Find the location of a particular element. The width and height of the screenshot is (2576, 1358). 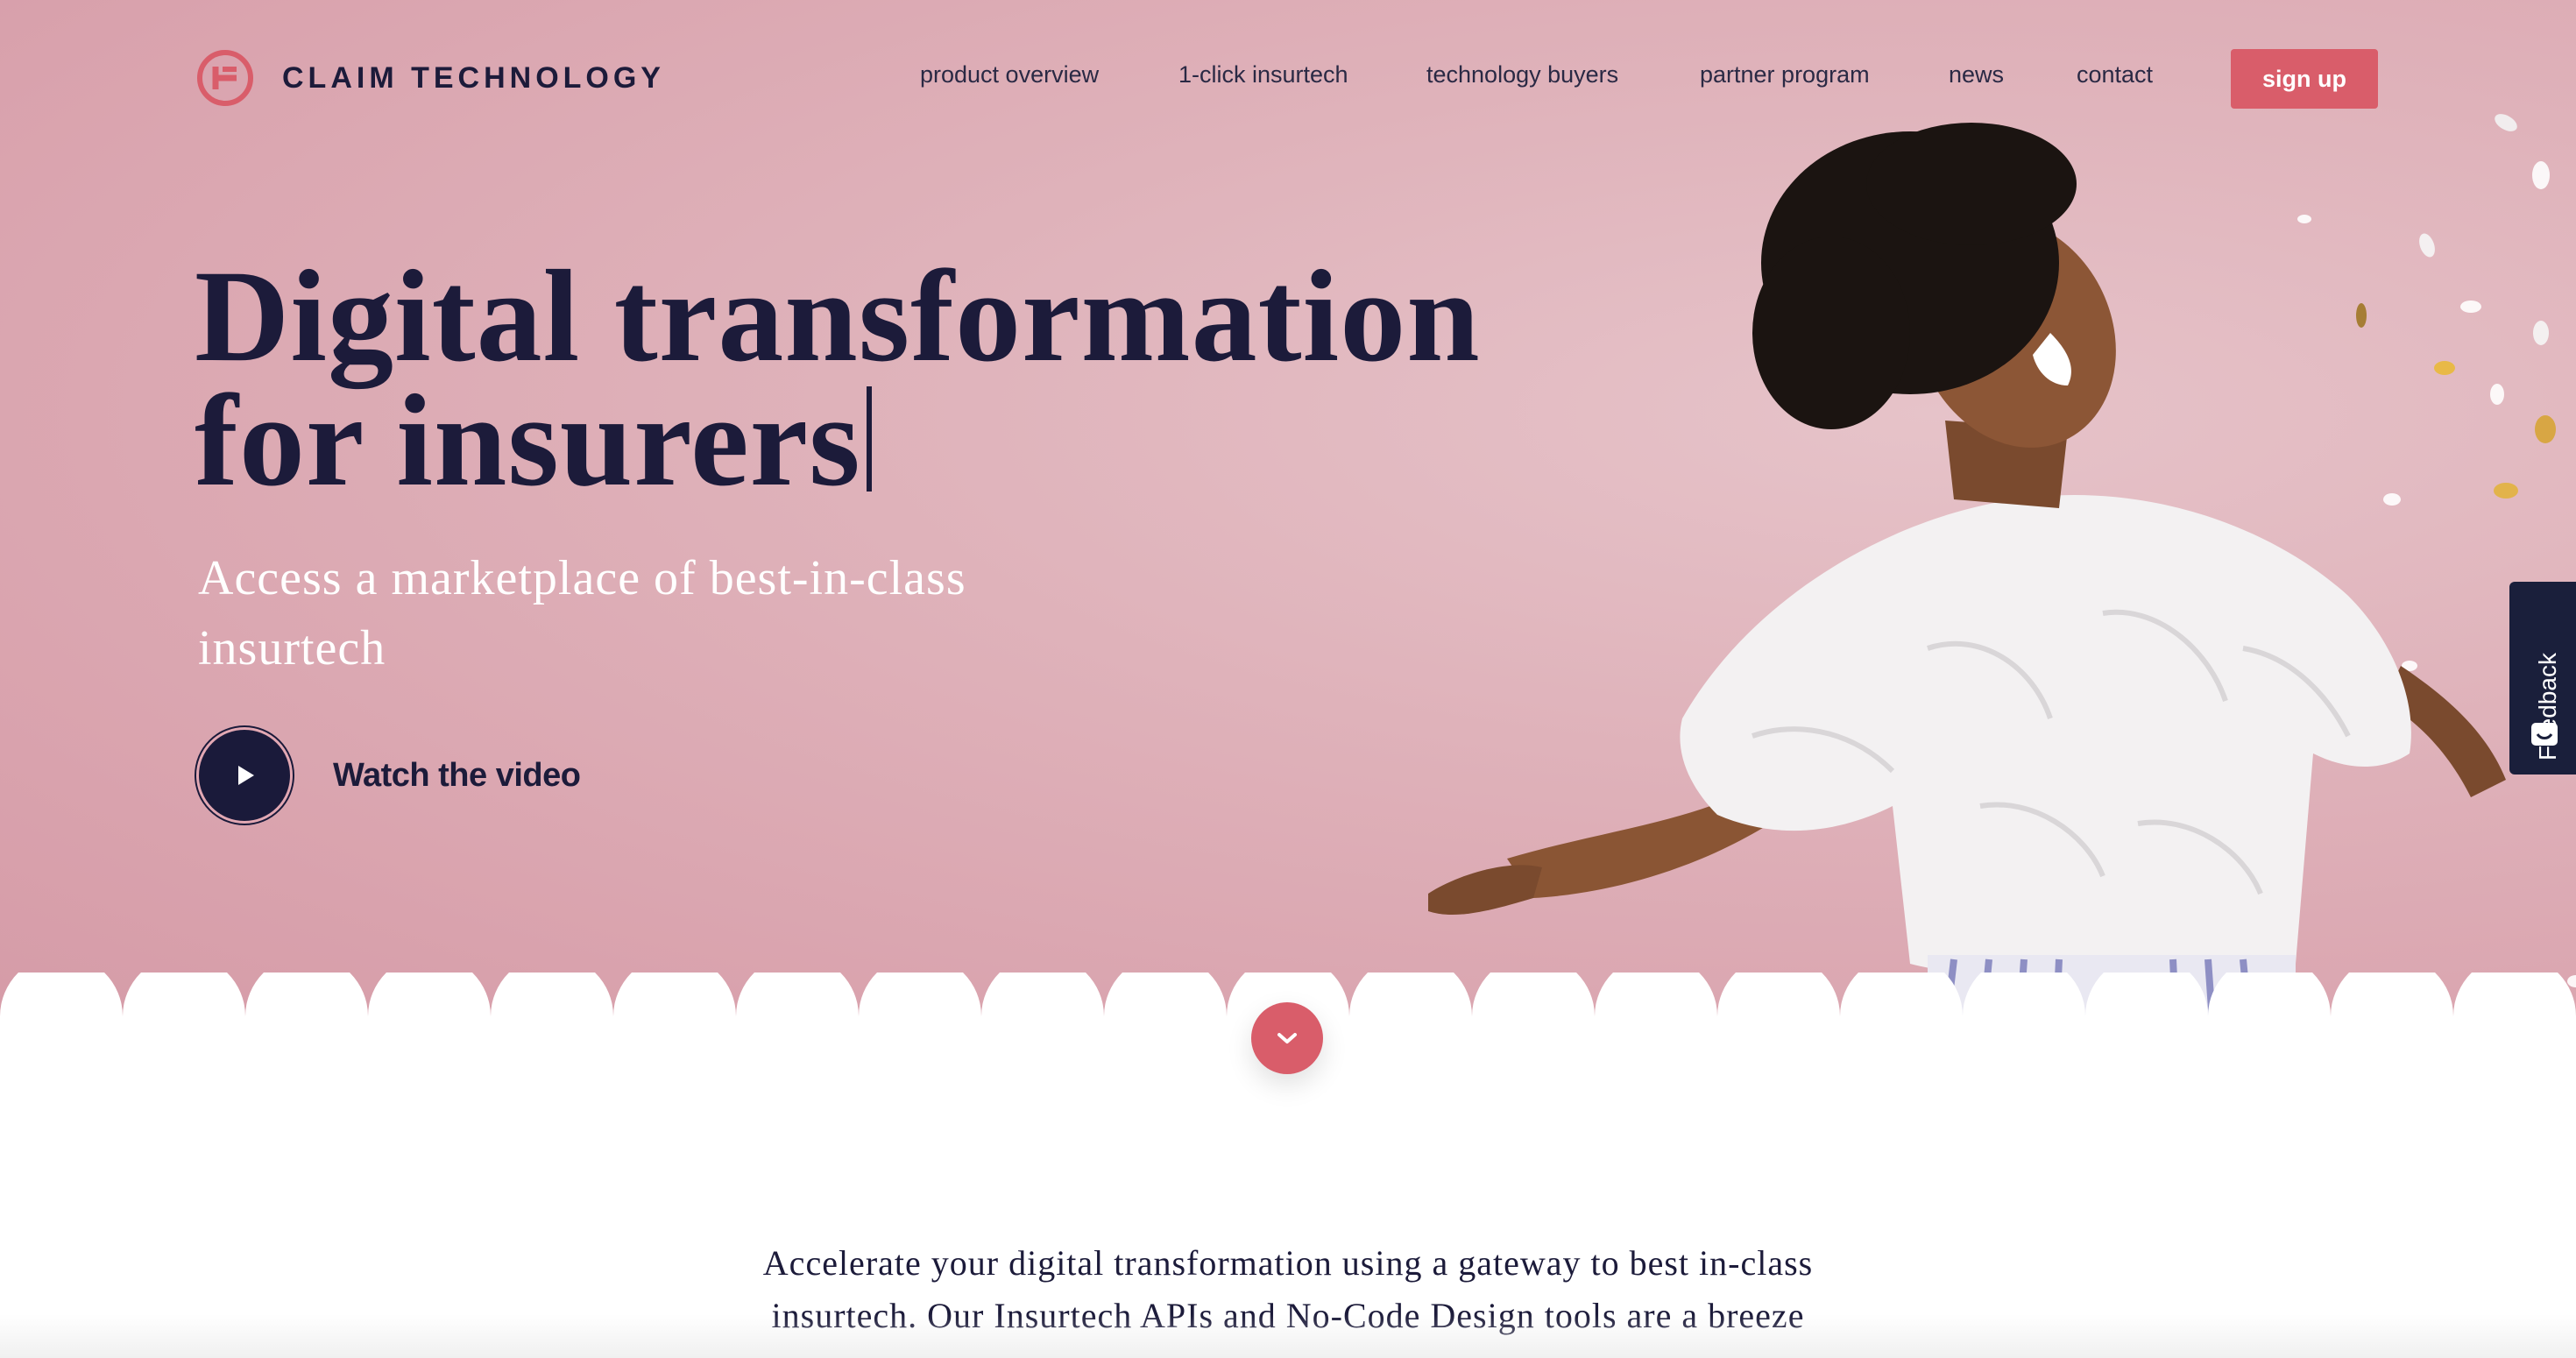

play-button is located at coordinates (244, 775).